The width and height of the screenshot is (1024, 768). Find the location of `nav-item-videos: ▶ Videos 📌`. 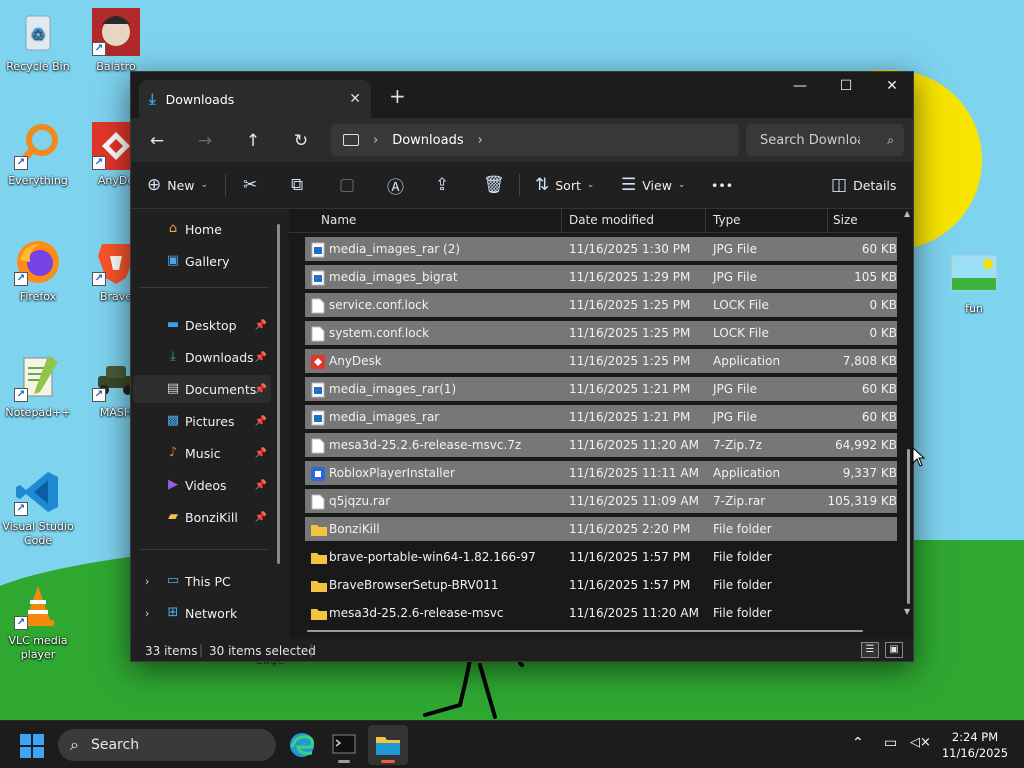

nav-item-videos: ▶ Videos 📌 is located at coordinates (202, 485).